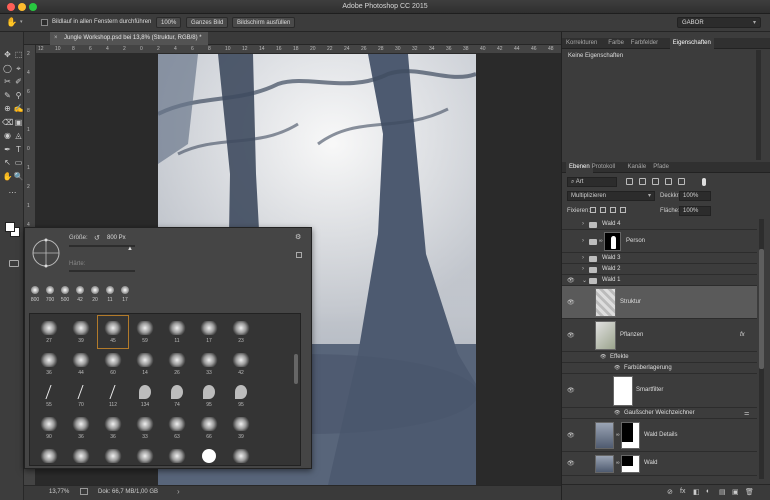 Image resolution: width=770 pixels, height=500 pixels. Describe the element at coordinates (629, 181) in the screenshot. I see `pixel-filter-icon` at that location.